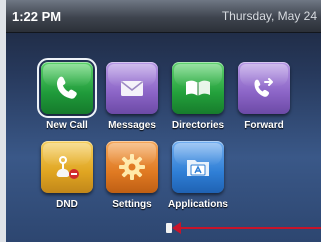  What do you see at coordinates (37, 16) in the screenshot?
I see `clock-time: 1:22 PM` at bounding box center [37, 16].